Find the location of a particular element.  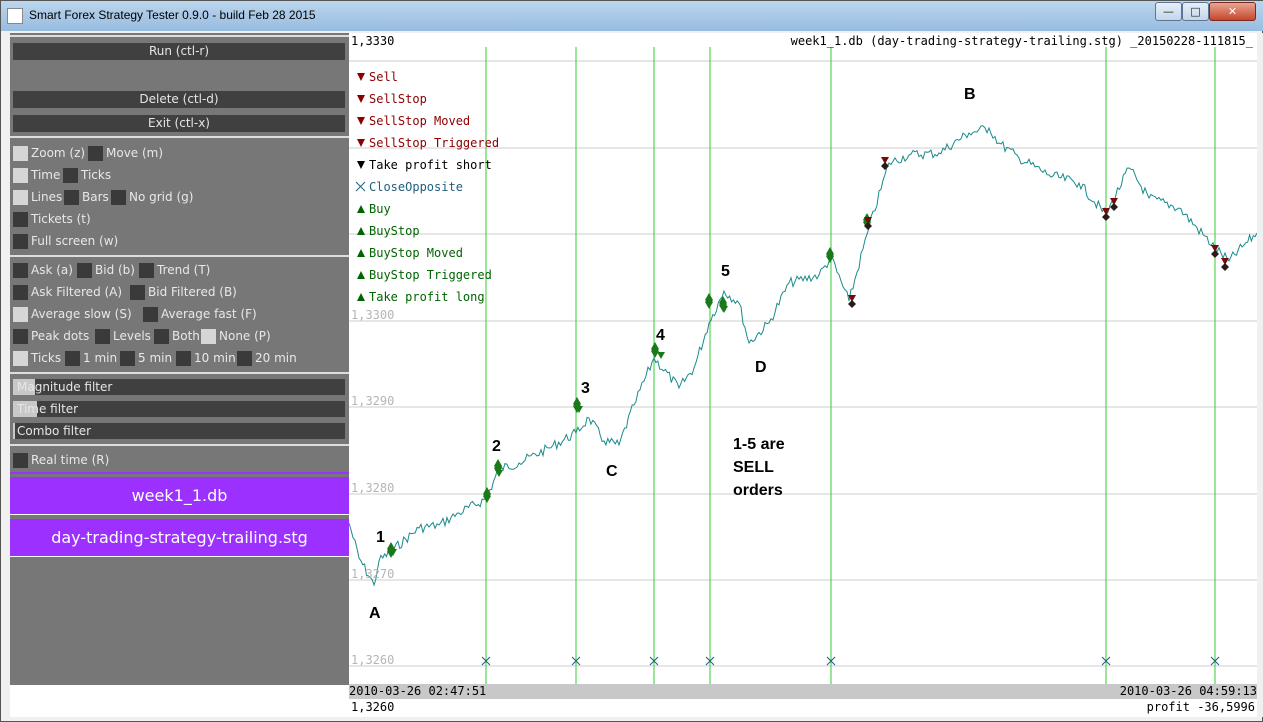

ask-filtered-checkbox is located at coordinates (20, 292).